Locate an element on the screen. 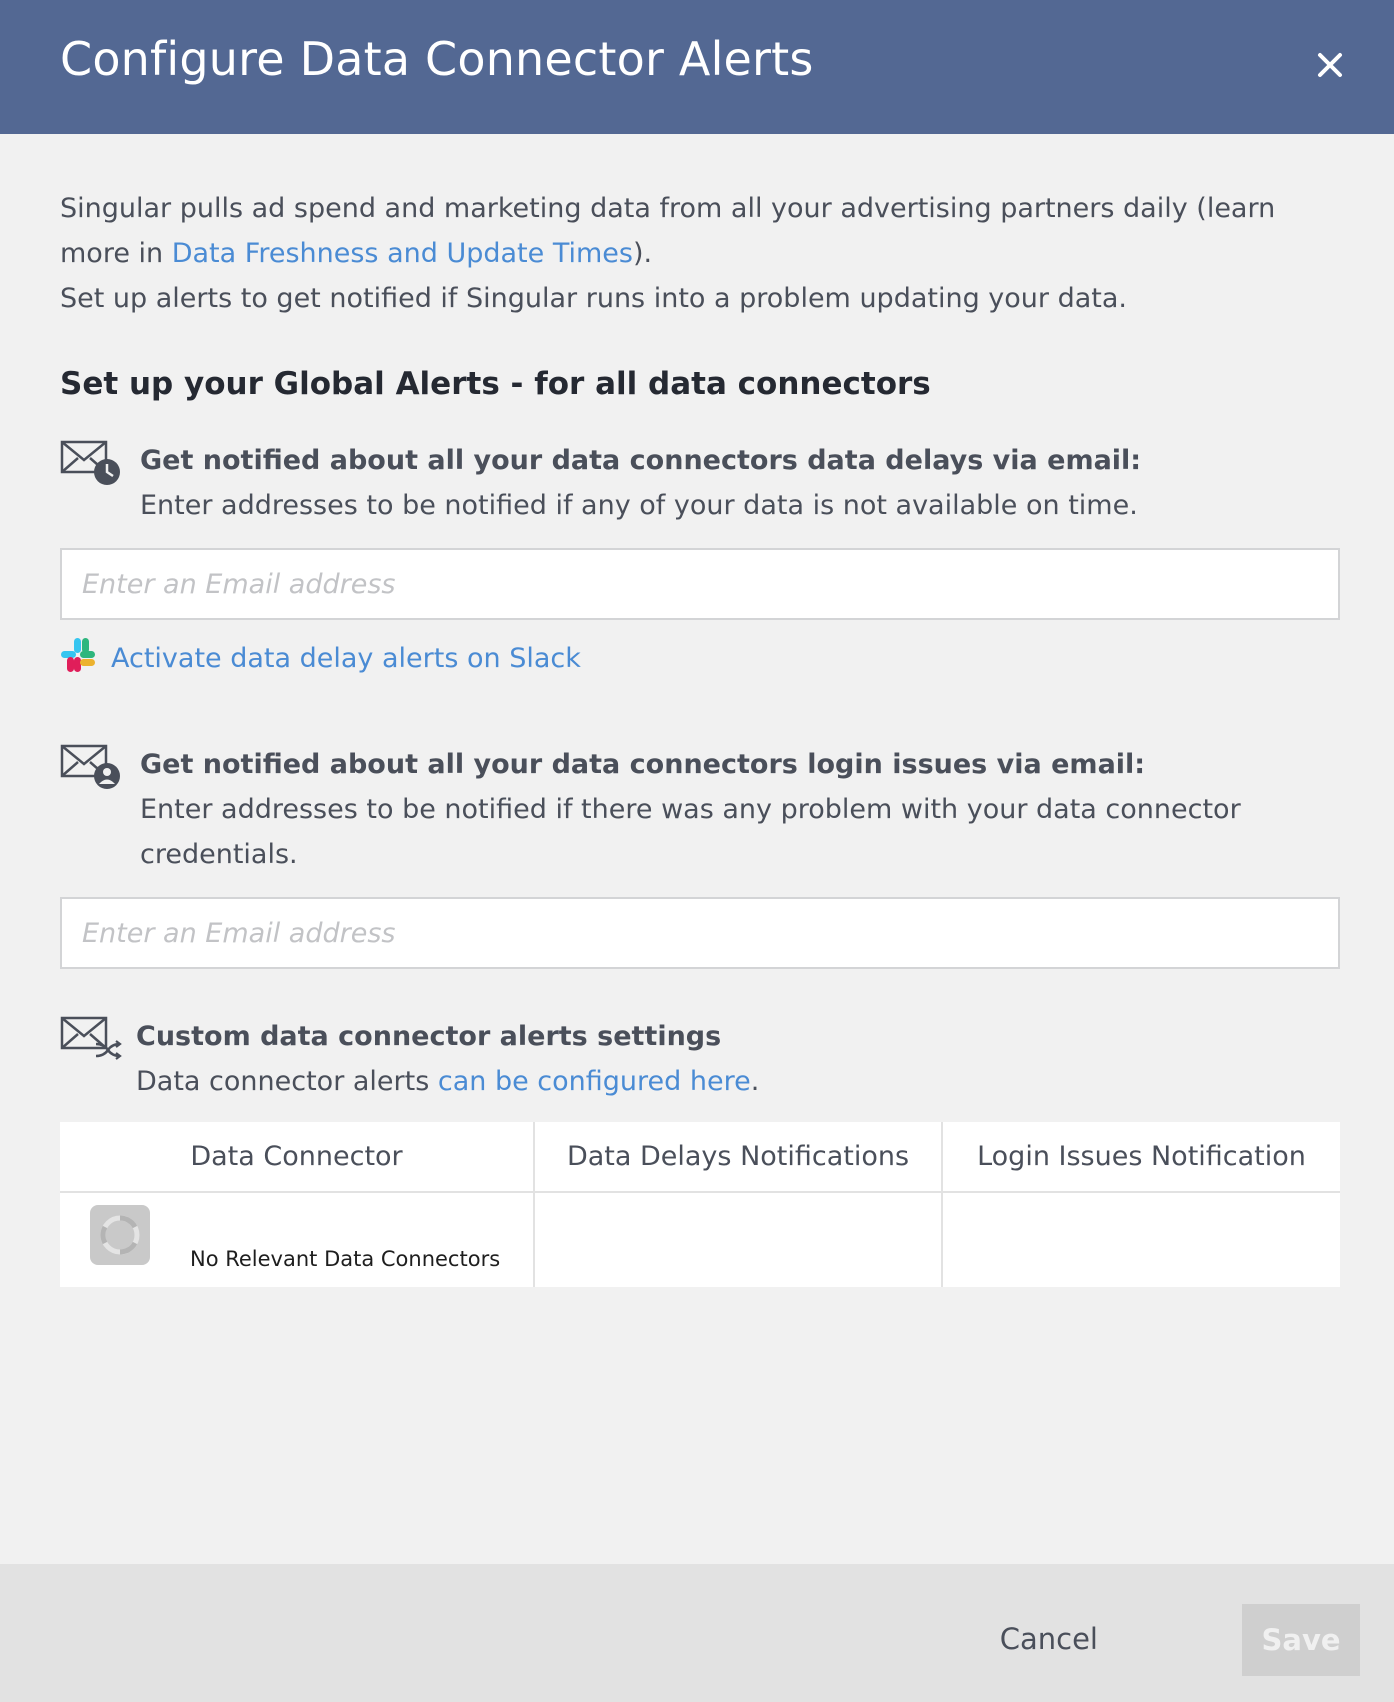 This screenshot has height=1702, width=1394. data-freshness-link: Data Freshness and Update Times is located at coordinates (402, 253).